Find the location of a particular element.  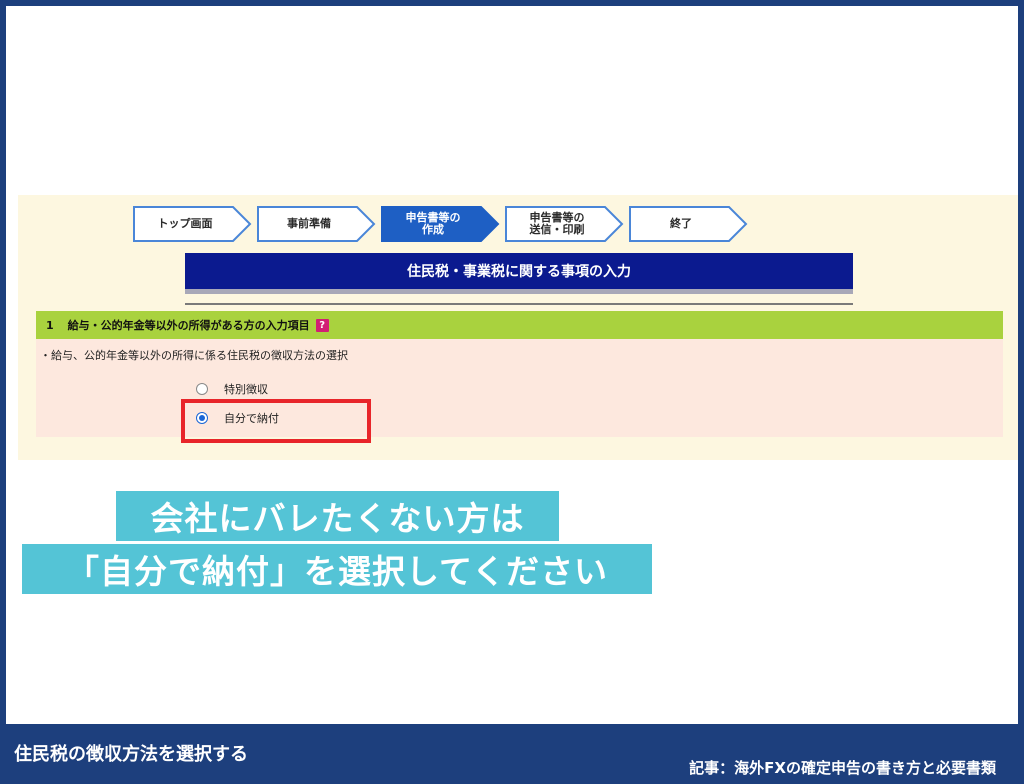

section-description: ・給与、公的年金等以外の所得に係る住民税の徴収方法の選択 is located at coordinates (194, 355).